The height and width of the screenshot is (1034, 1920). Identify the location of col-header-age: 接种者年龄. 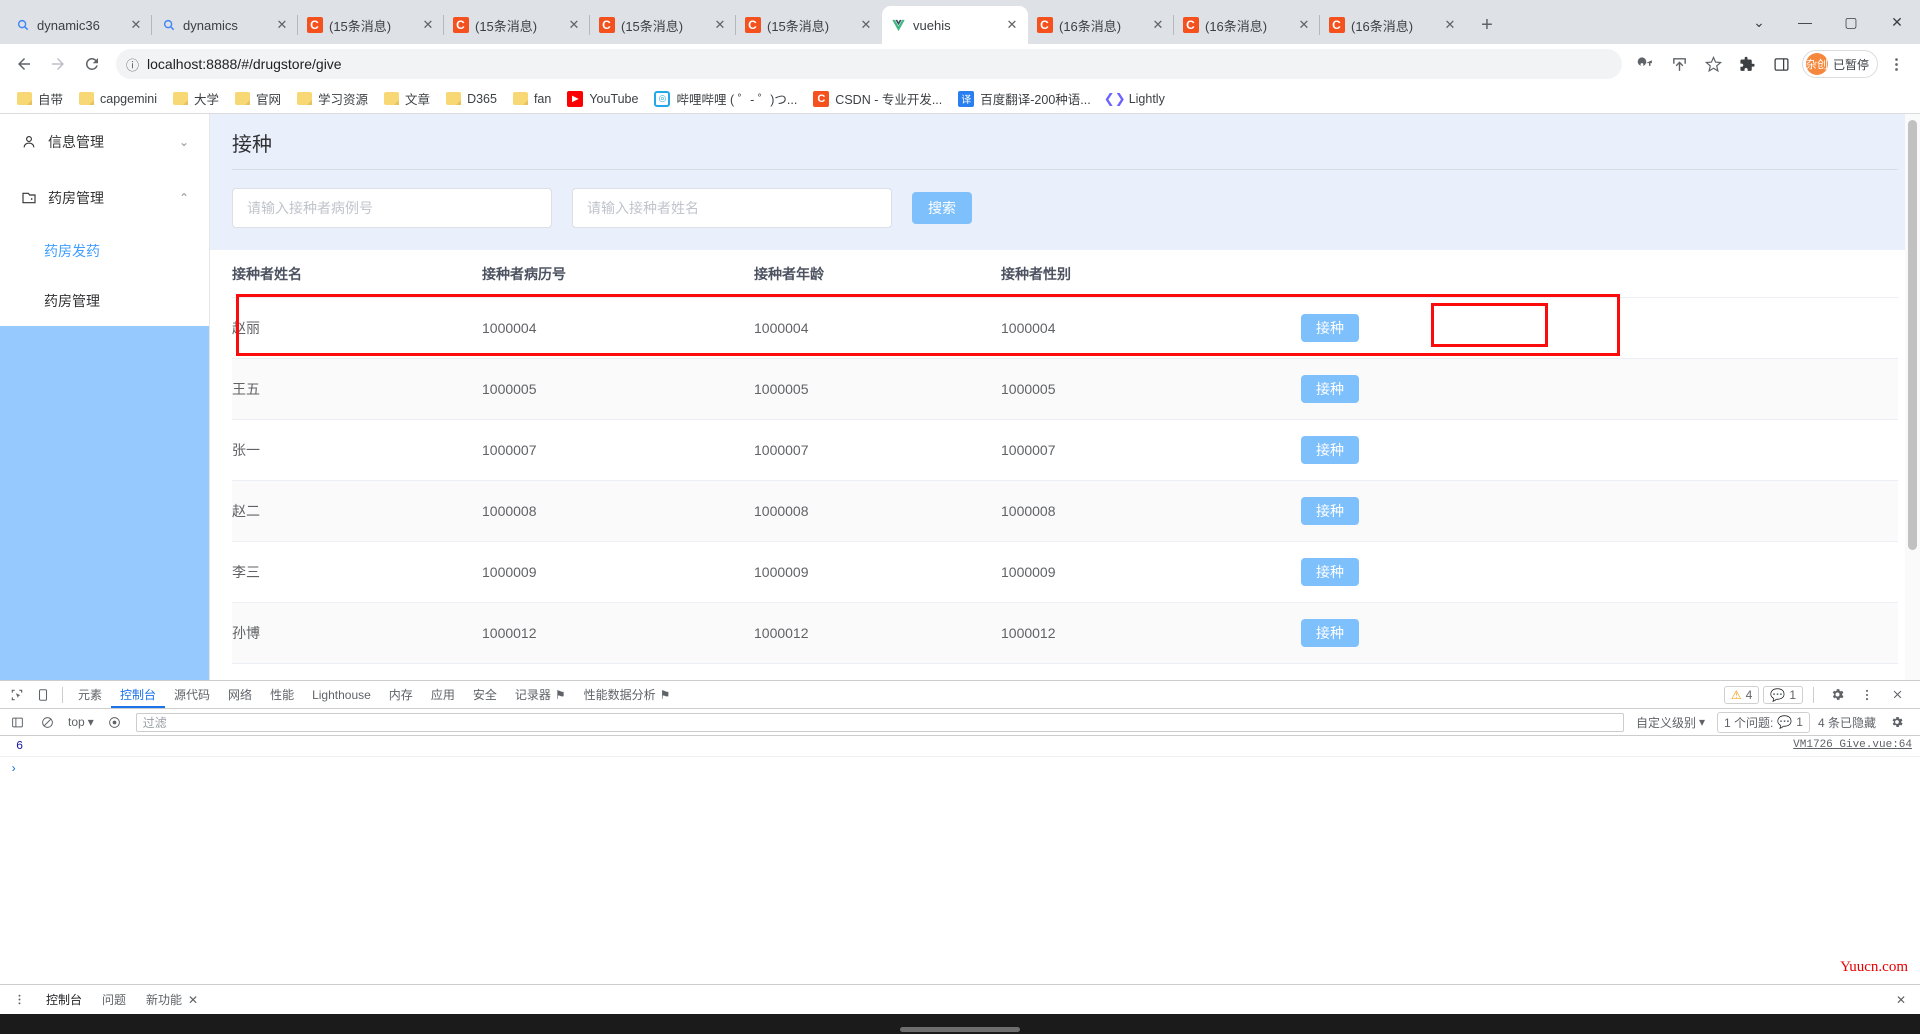
(877, 274).